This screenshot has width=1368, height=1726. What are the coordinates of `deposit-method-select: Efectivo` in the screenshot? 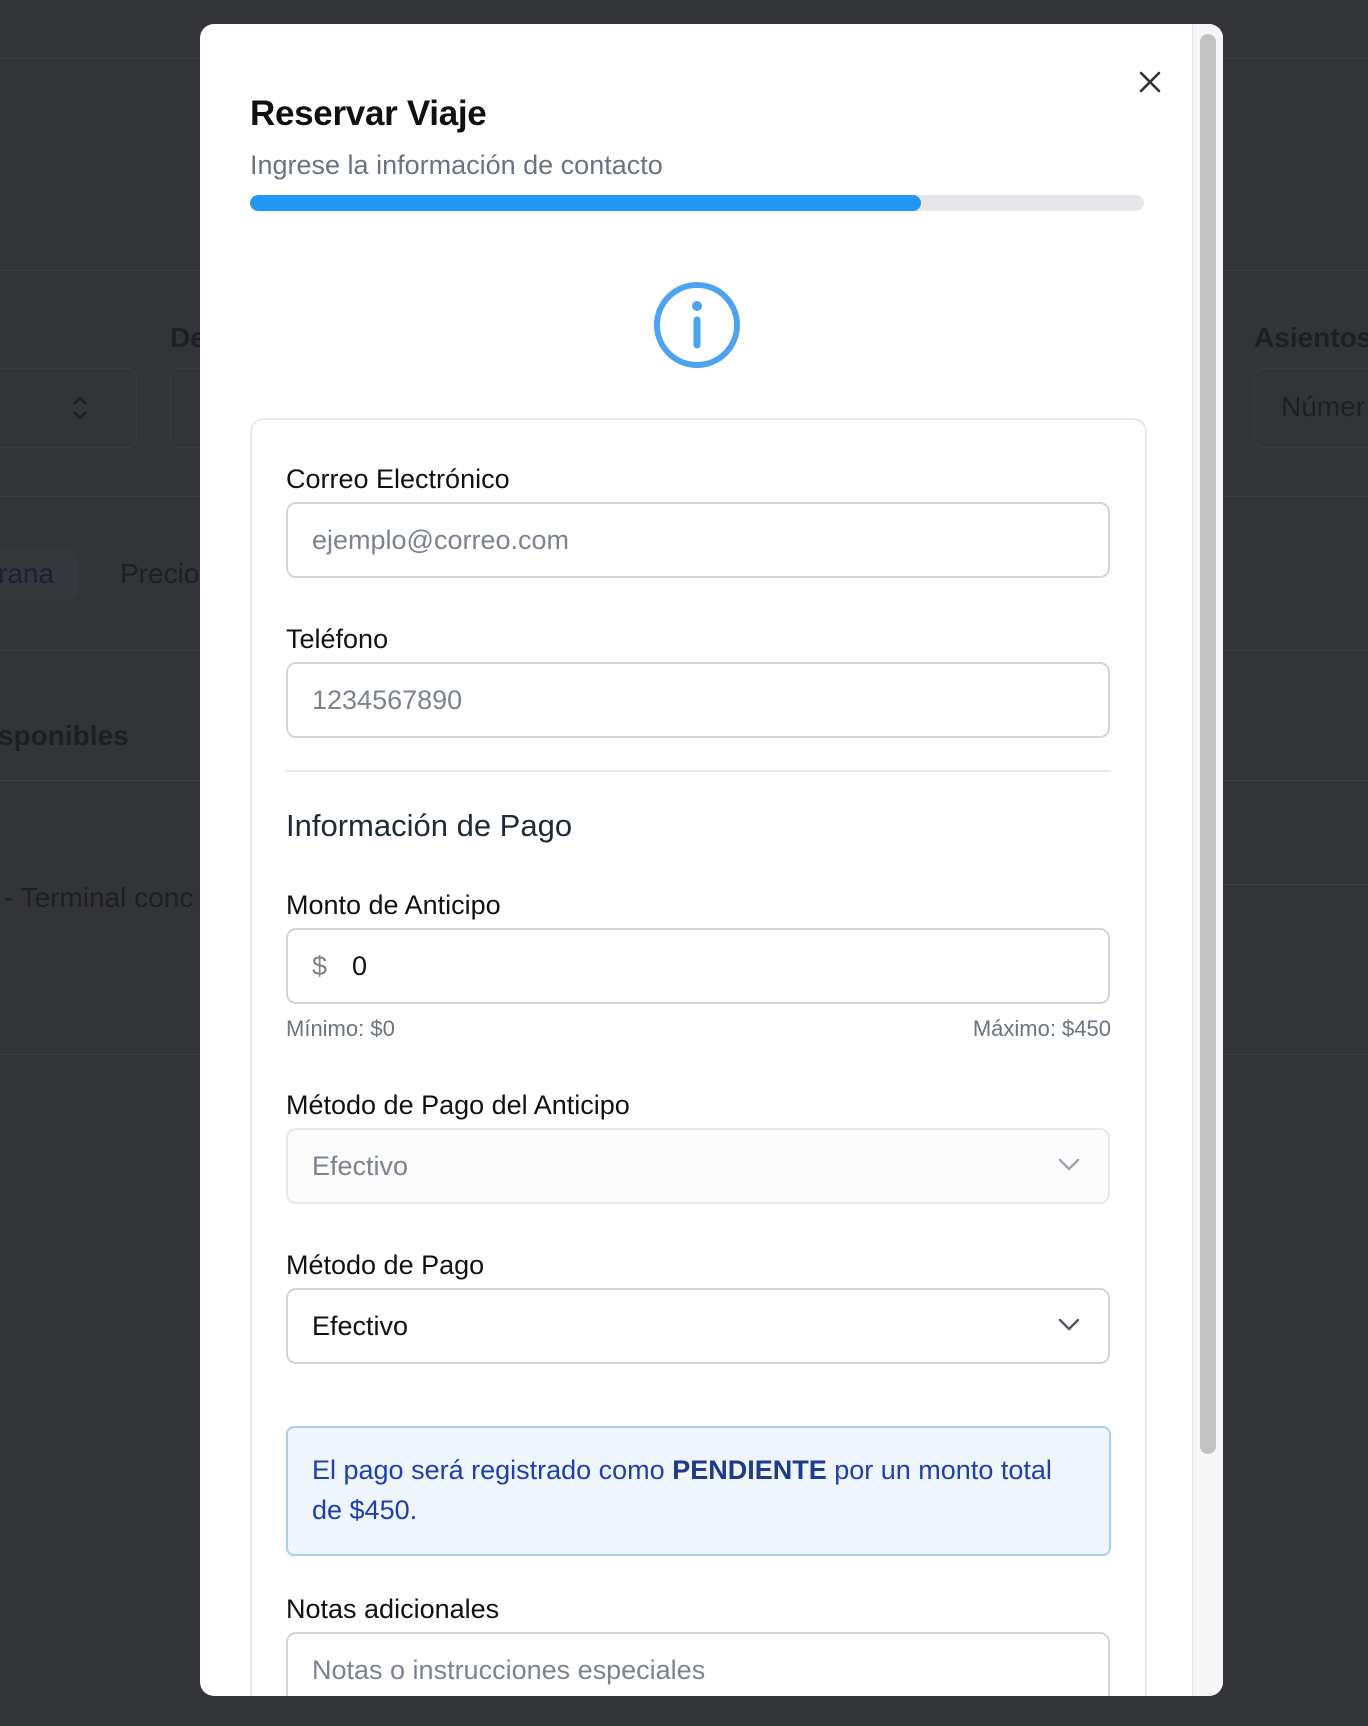 It's located at (698, 1166).